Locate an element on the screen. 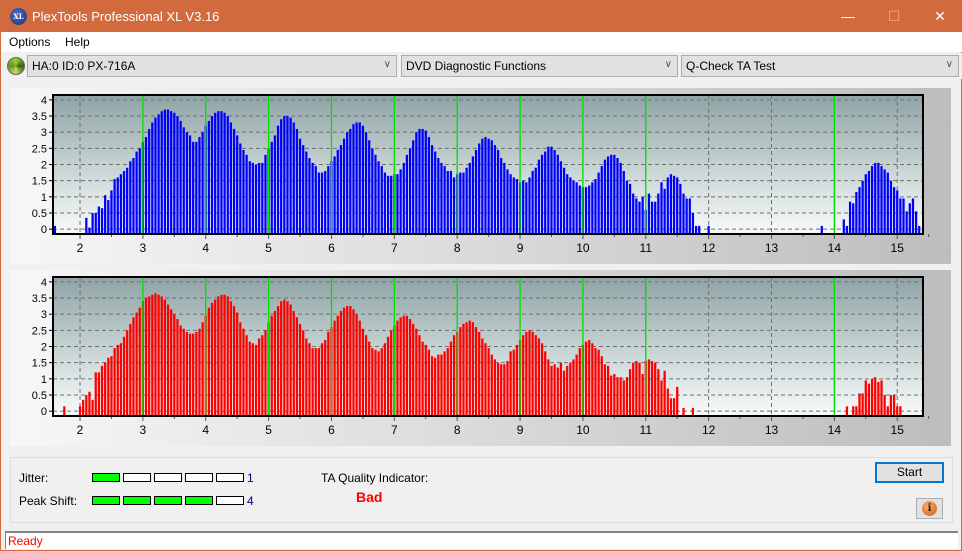 The height and width of the screenshot is (551, 962). x-tick-label: 5 is located at coordinates (268, 248).